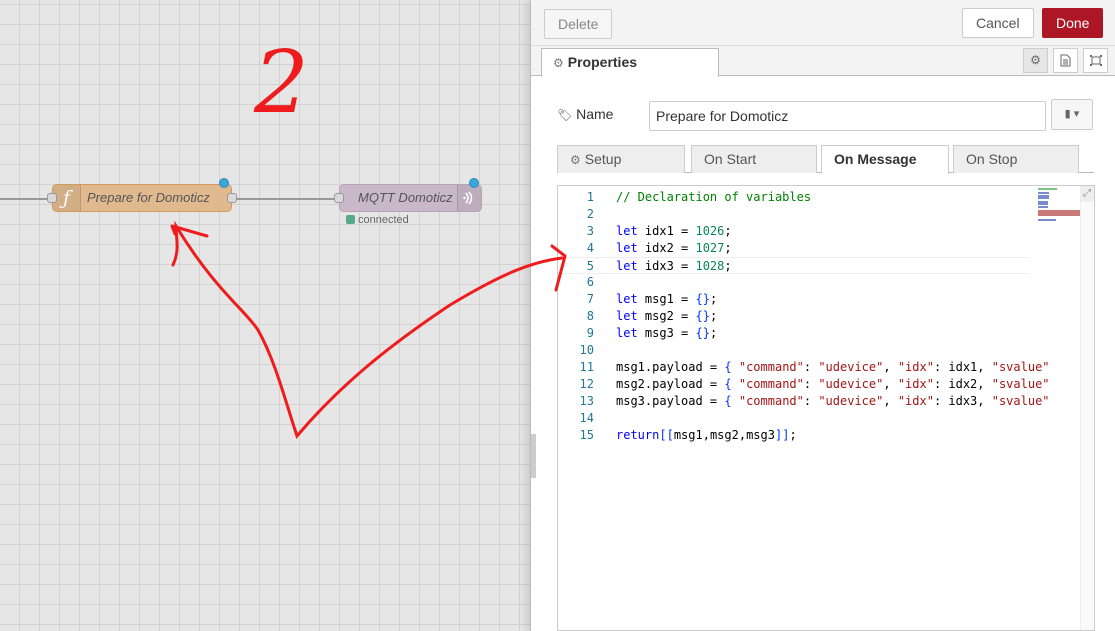 This screenshot has width=1115, height=631. Describe the element at coordinates (350, 219) in the screenshot. I see `status-dot-icon` at that location.